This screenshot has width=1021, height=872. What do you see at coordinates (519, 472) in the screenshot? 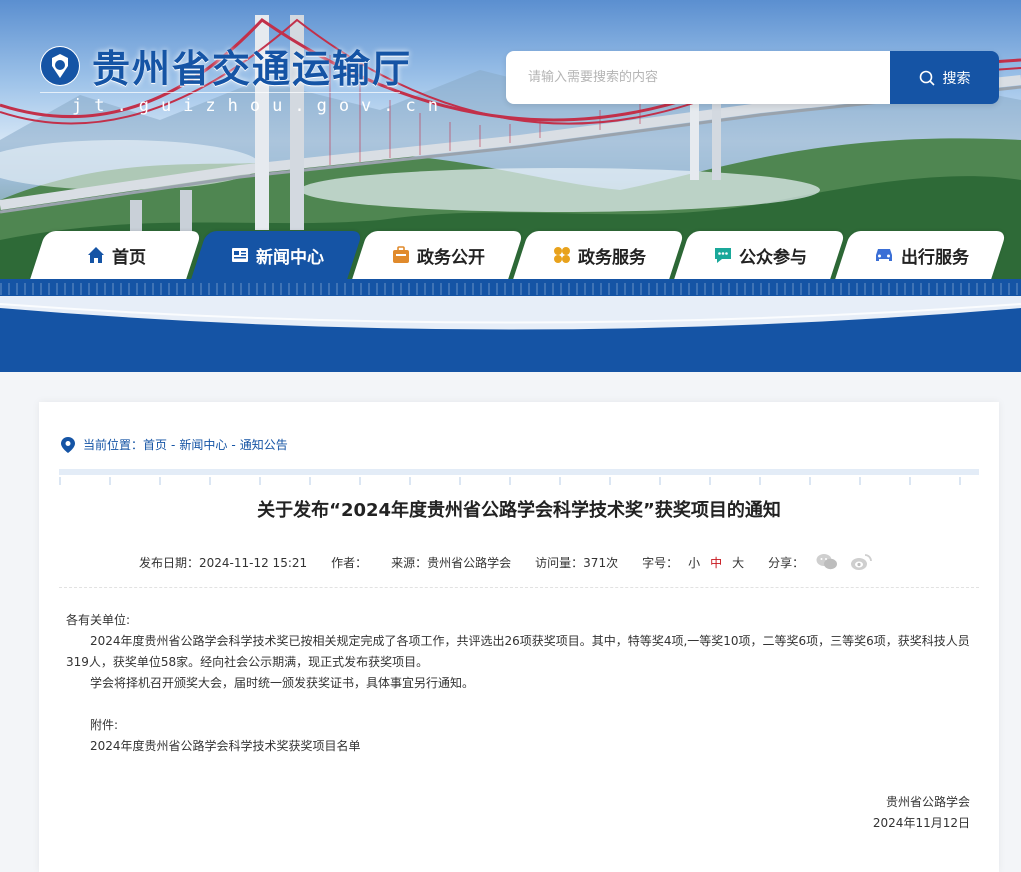
I see `section-divider` at bounding box center [519, 472].